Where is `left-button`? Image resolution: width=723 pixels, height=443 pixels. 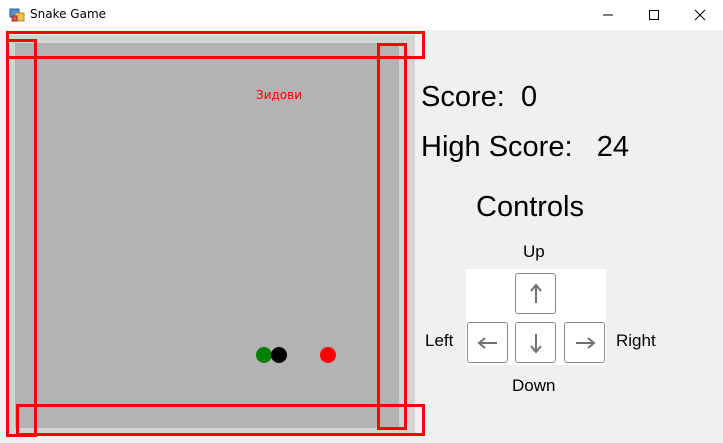 left-button is located at coordinates (487, 342).